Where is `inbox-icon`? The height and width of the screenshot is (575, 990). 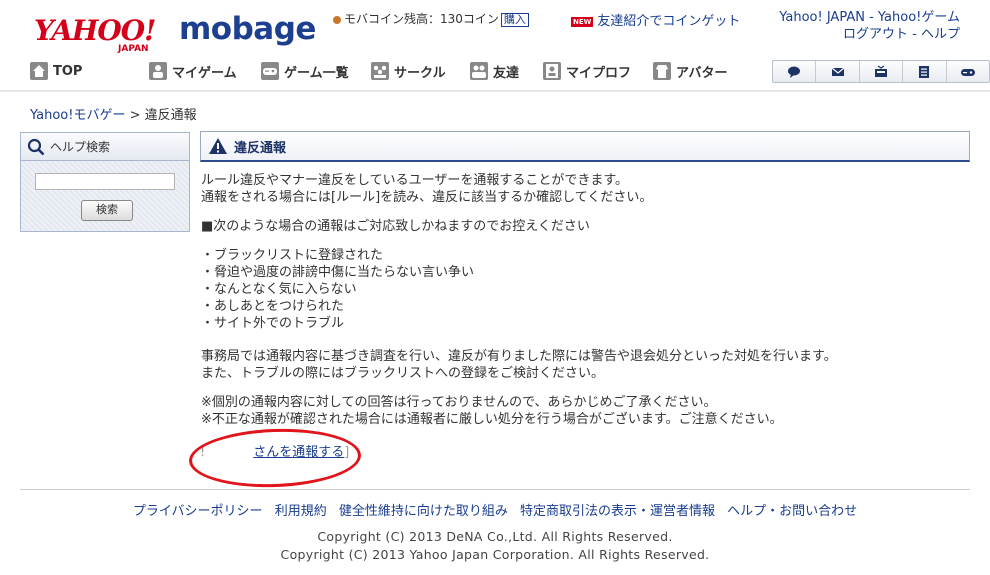
inbox-icon is located at coordinates (882, 71).